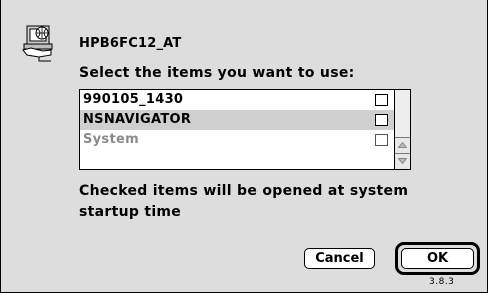  What do you see at coordinates (133, 99) in the screenshot?
I see `list-item-label: 990105_1430` at bounding box center [133, 99].